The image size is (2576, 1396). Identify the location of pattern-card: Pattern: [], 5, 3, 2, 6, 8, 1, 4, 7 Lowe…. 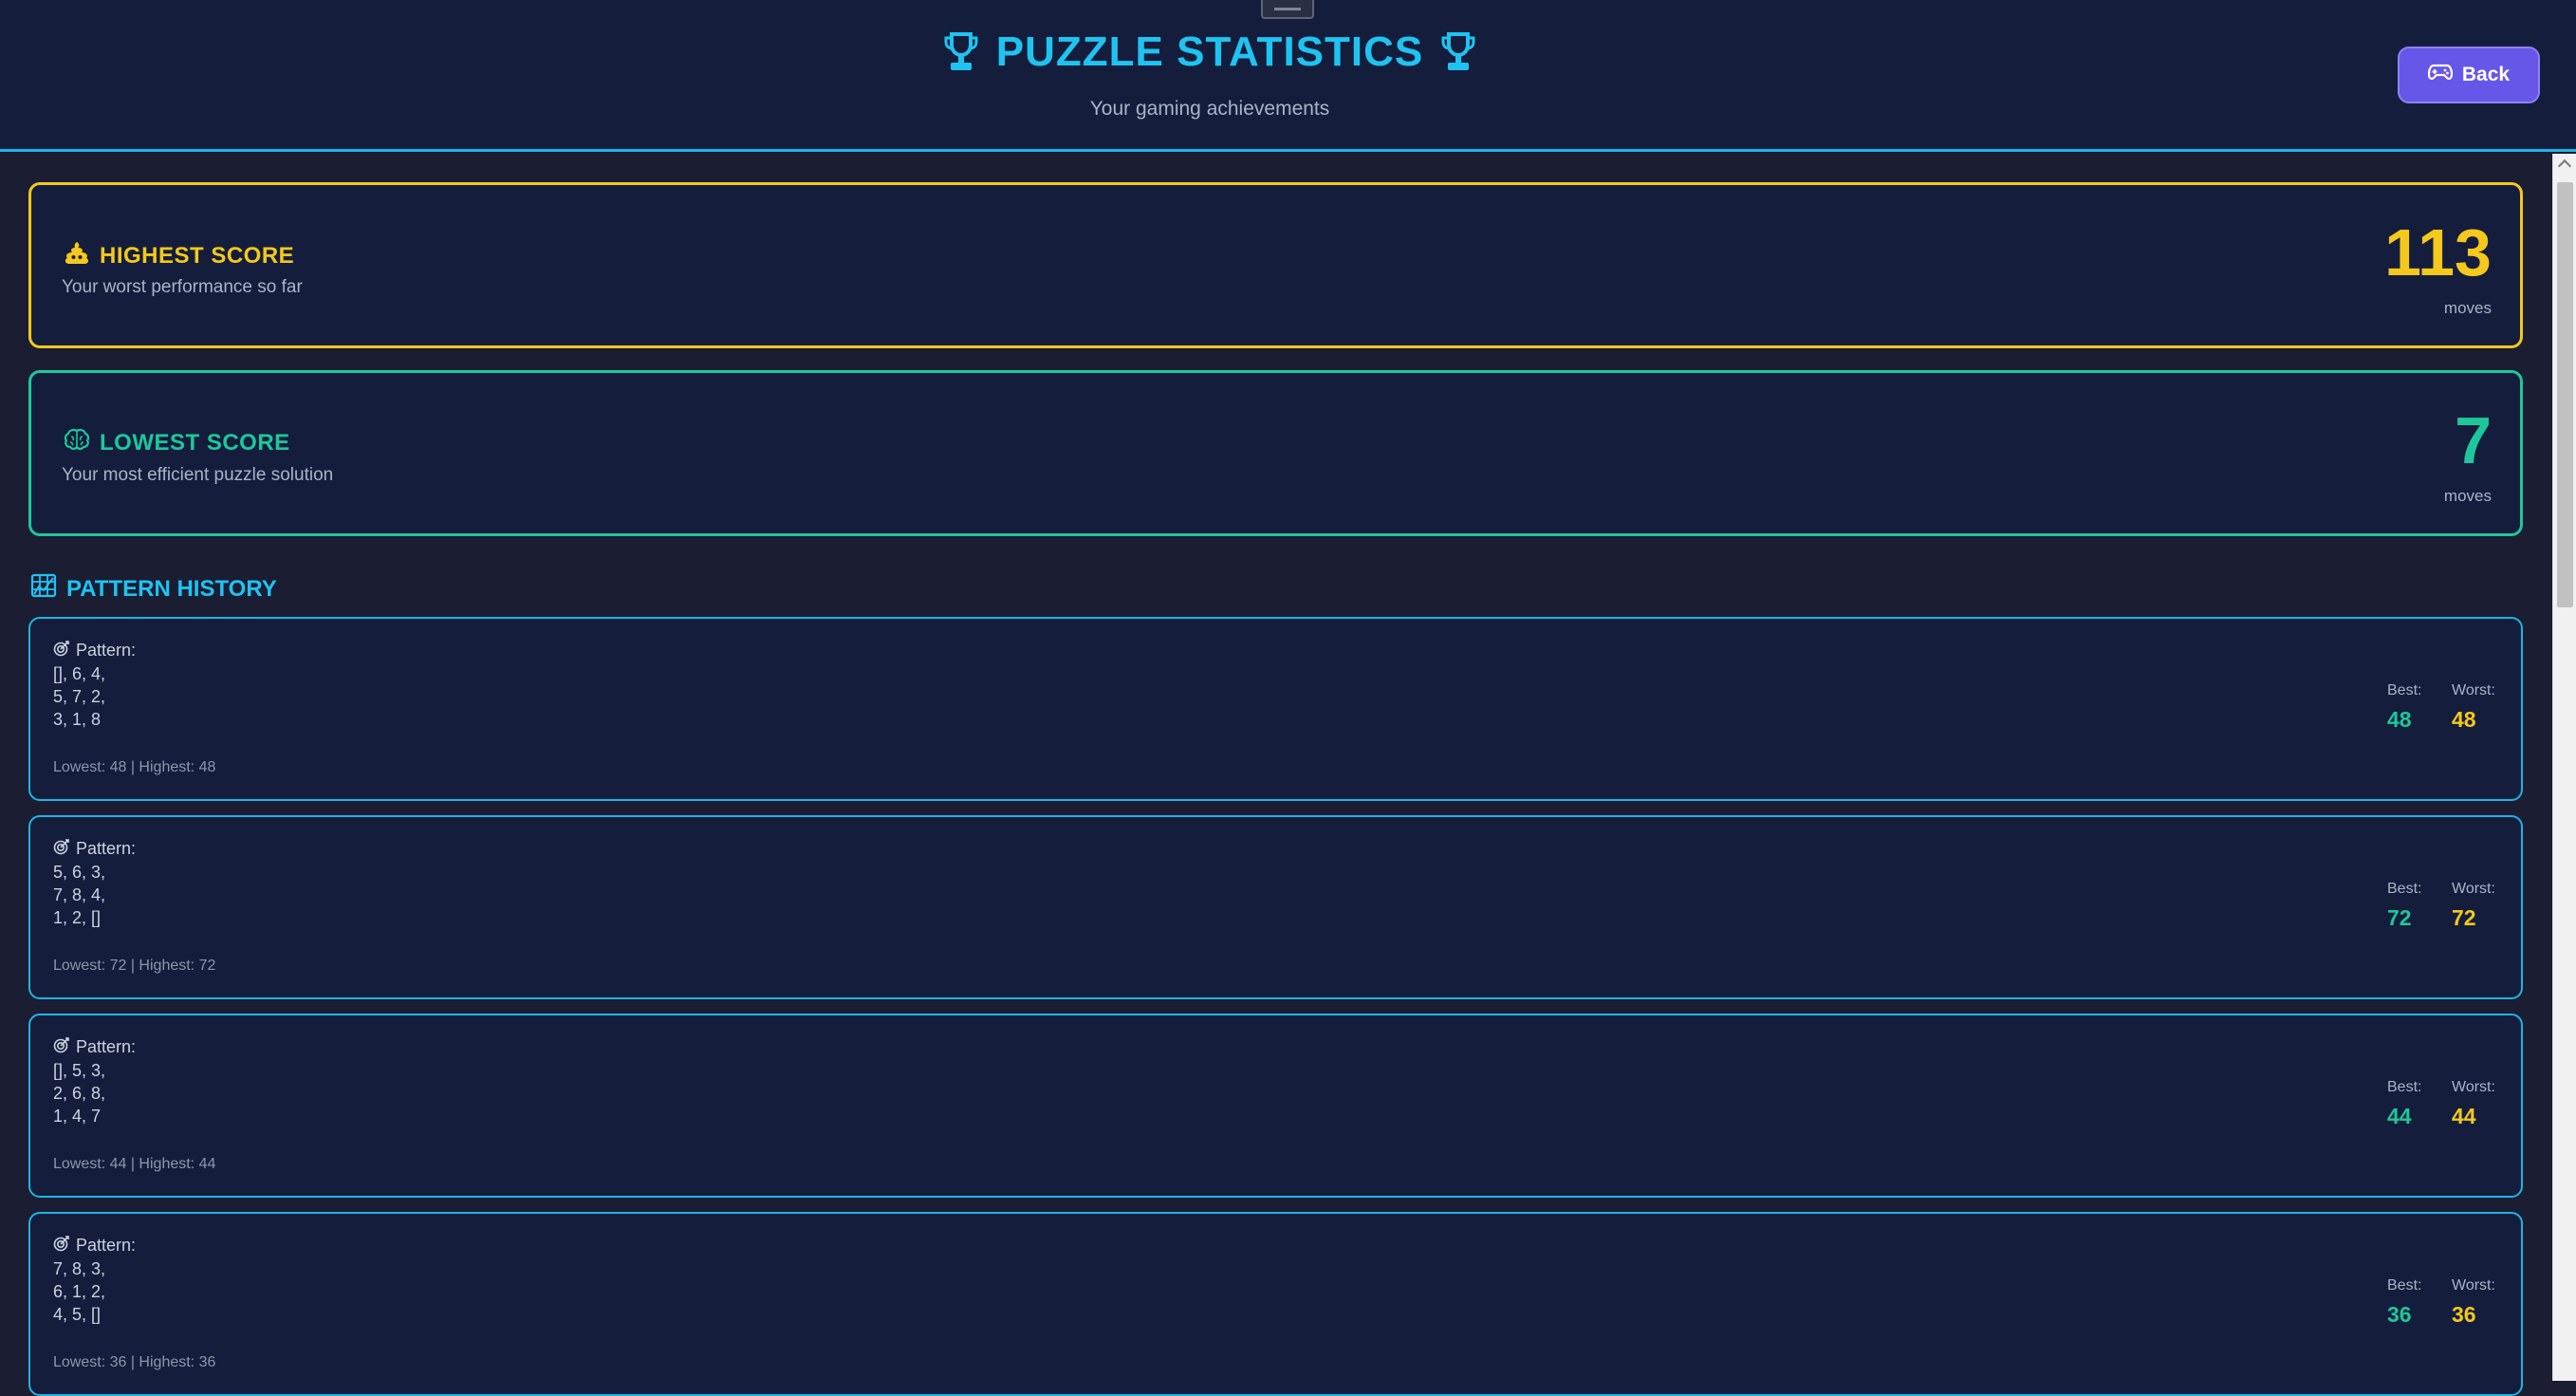
(1275, 1106).